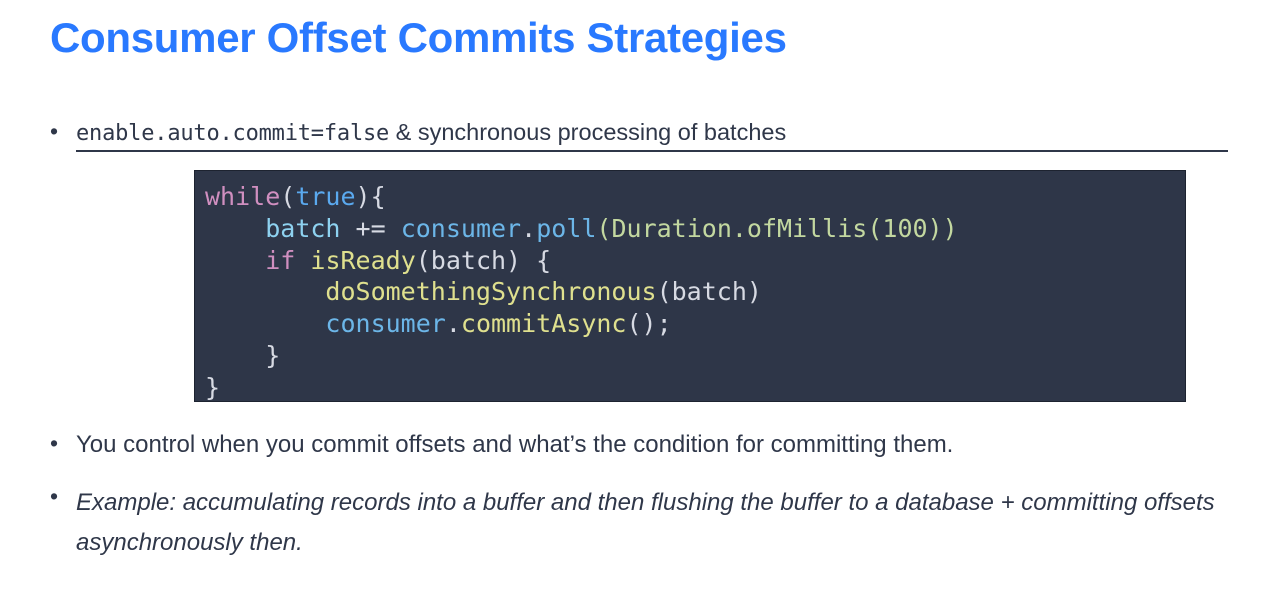 The width and height of the screenshot is (1270, 592). What do you see at coordinates (303, 228) in the screenshot?
I see `code-token-var-batch: batch` at bounding box center [303, 228].